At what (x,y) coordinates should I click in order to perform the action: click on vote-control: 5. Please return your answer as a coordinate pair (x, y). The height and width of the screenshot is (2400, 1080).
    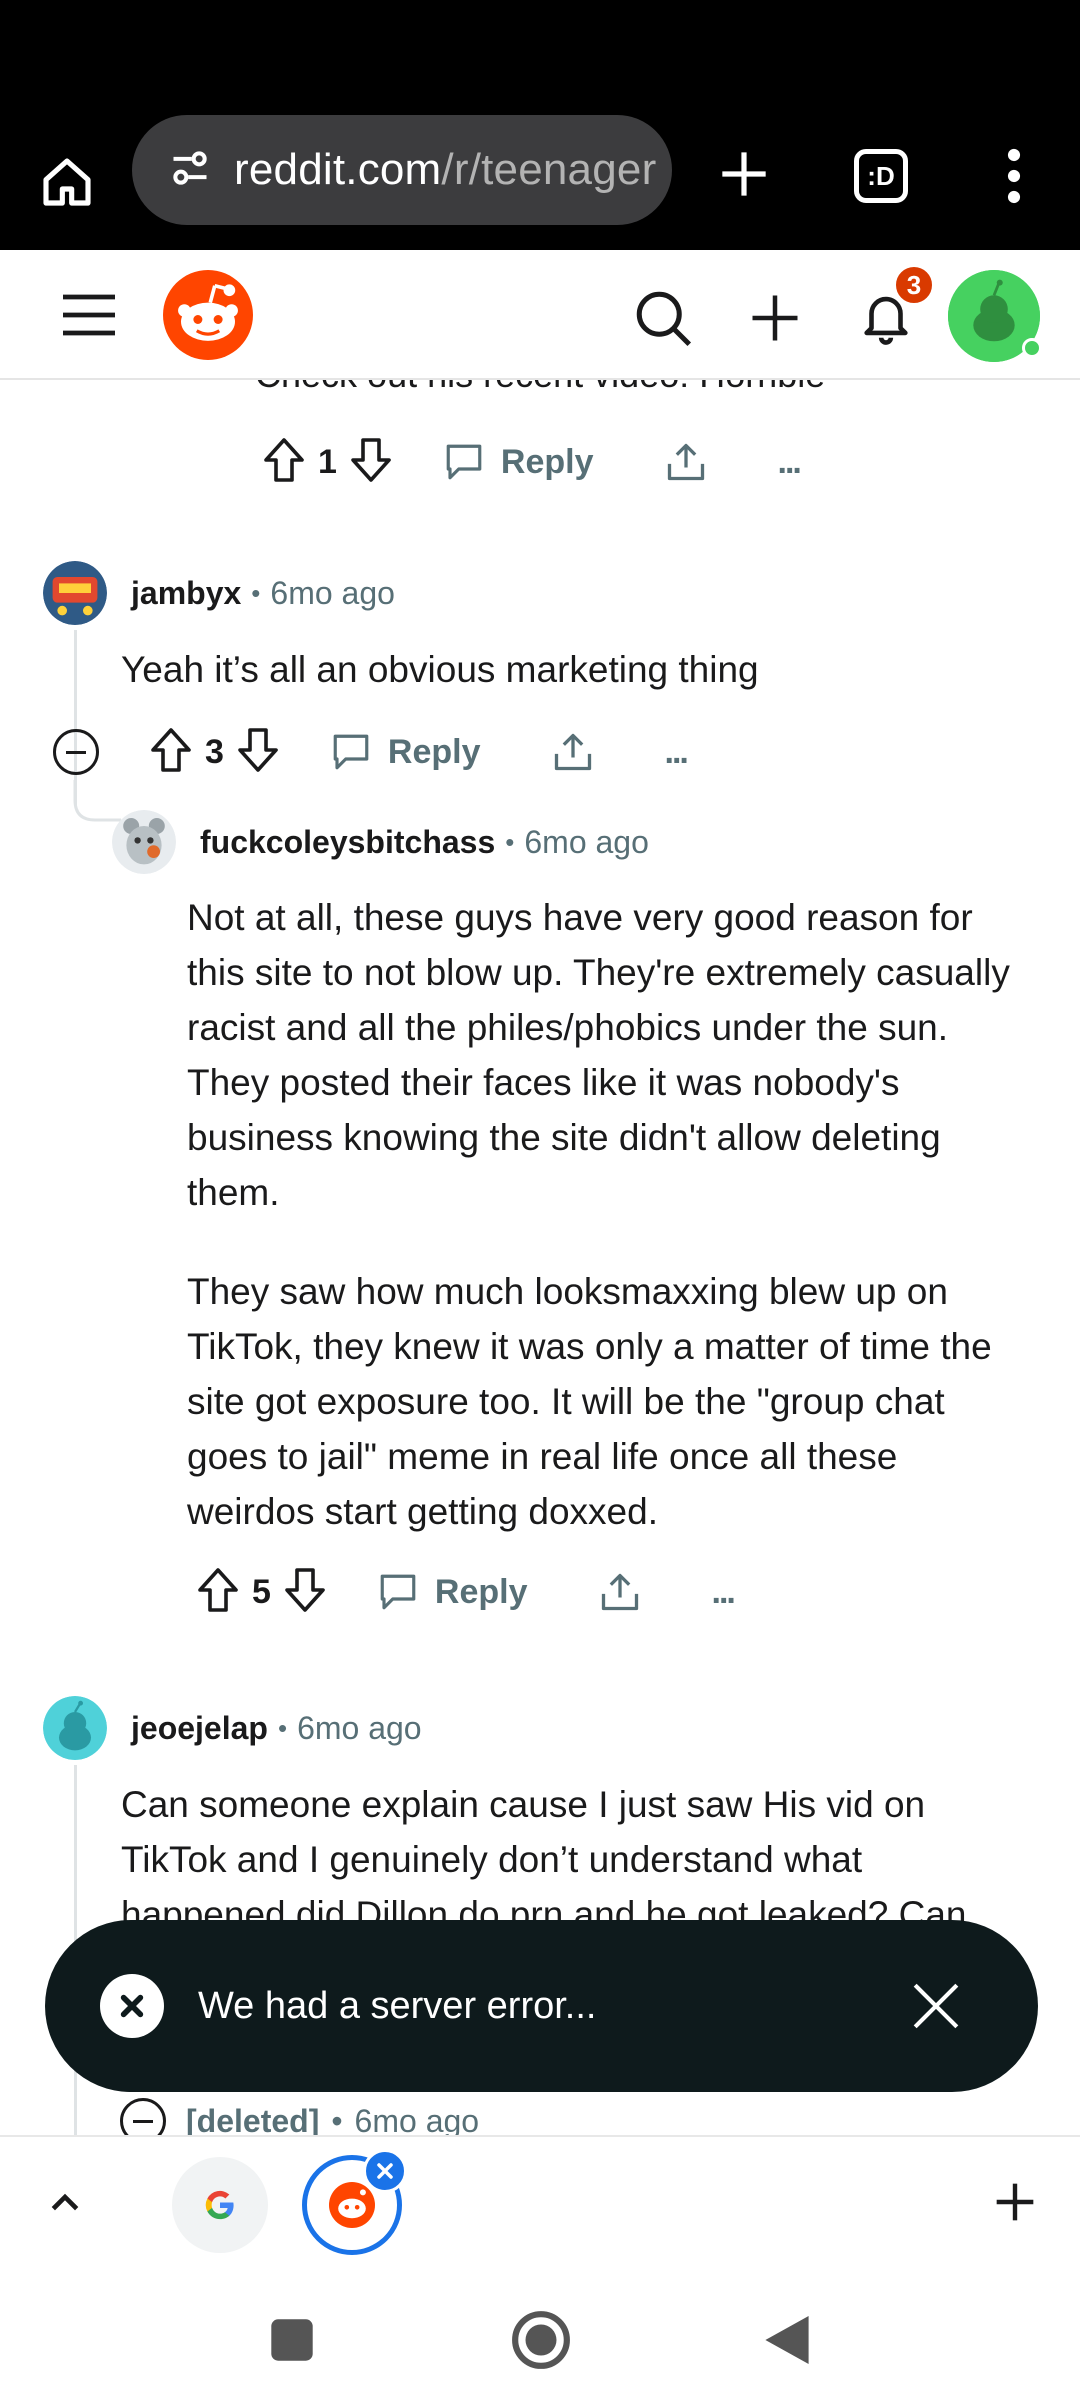
    Looking at the image, I should click on (261, 1592).